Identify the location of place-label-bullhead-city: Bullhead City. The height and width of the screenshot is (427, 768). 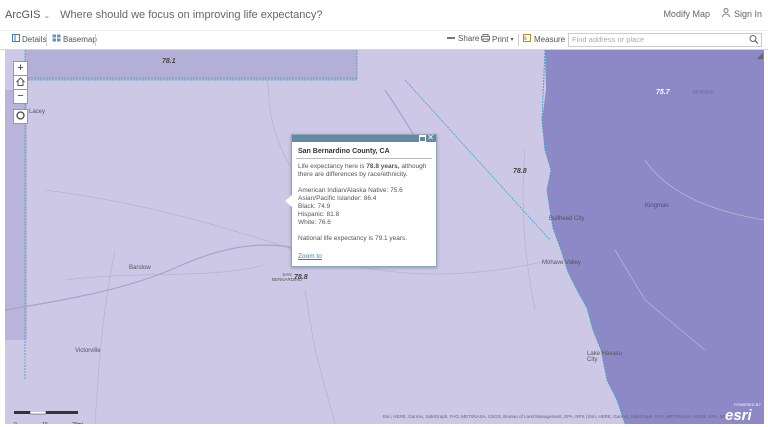
(567, 219).